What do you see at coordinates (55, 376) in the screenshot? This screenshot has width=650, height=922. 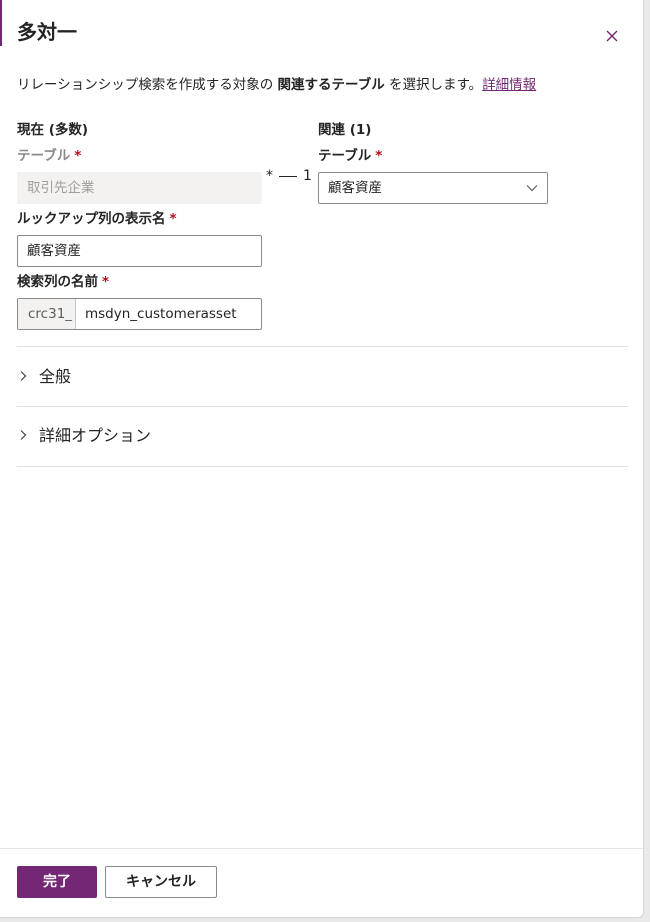 I see `section-general-label: 全般` at bounding box center [55, 376].